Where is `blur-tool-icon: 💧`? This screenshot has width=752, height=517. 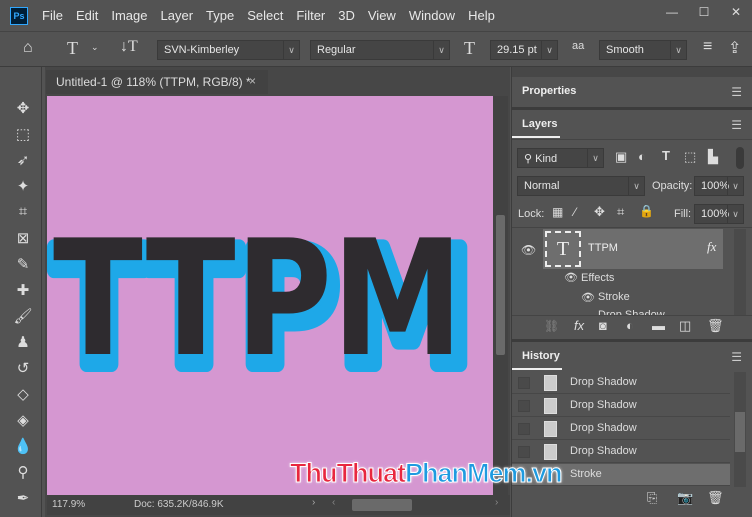 blur-tool-icon: 💧 is located at coordinates (23, 447).